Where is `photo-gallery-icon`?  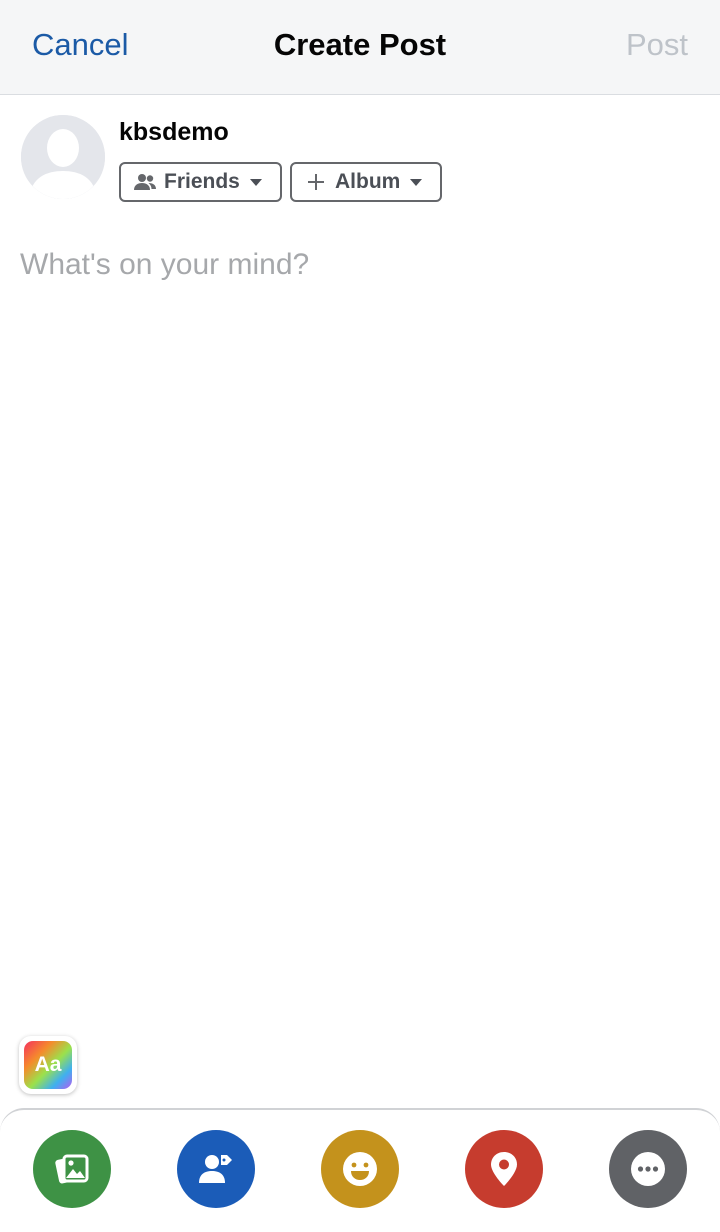 photo-gallery-icon is located at coordinates (72, 1169).